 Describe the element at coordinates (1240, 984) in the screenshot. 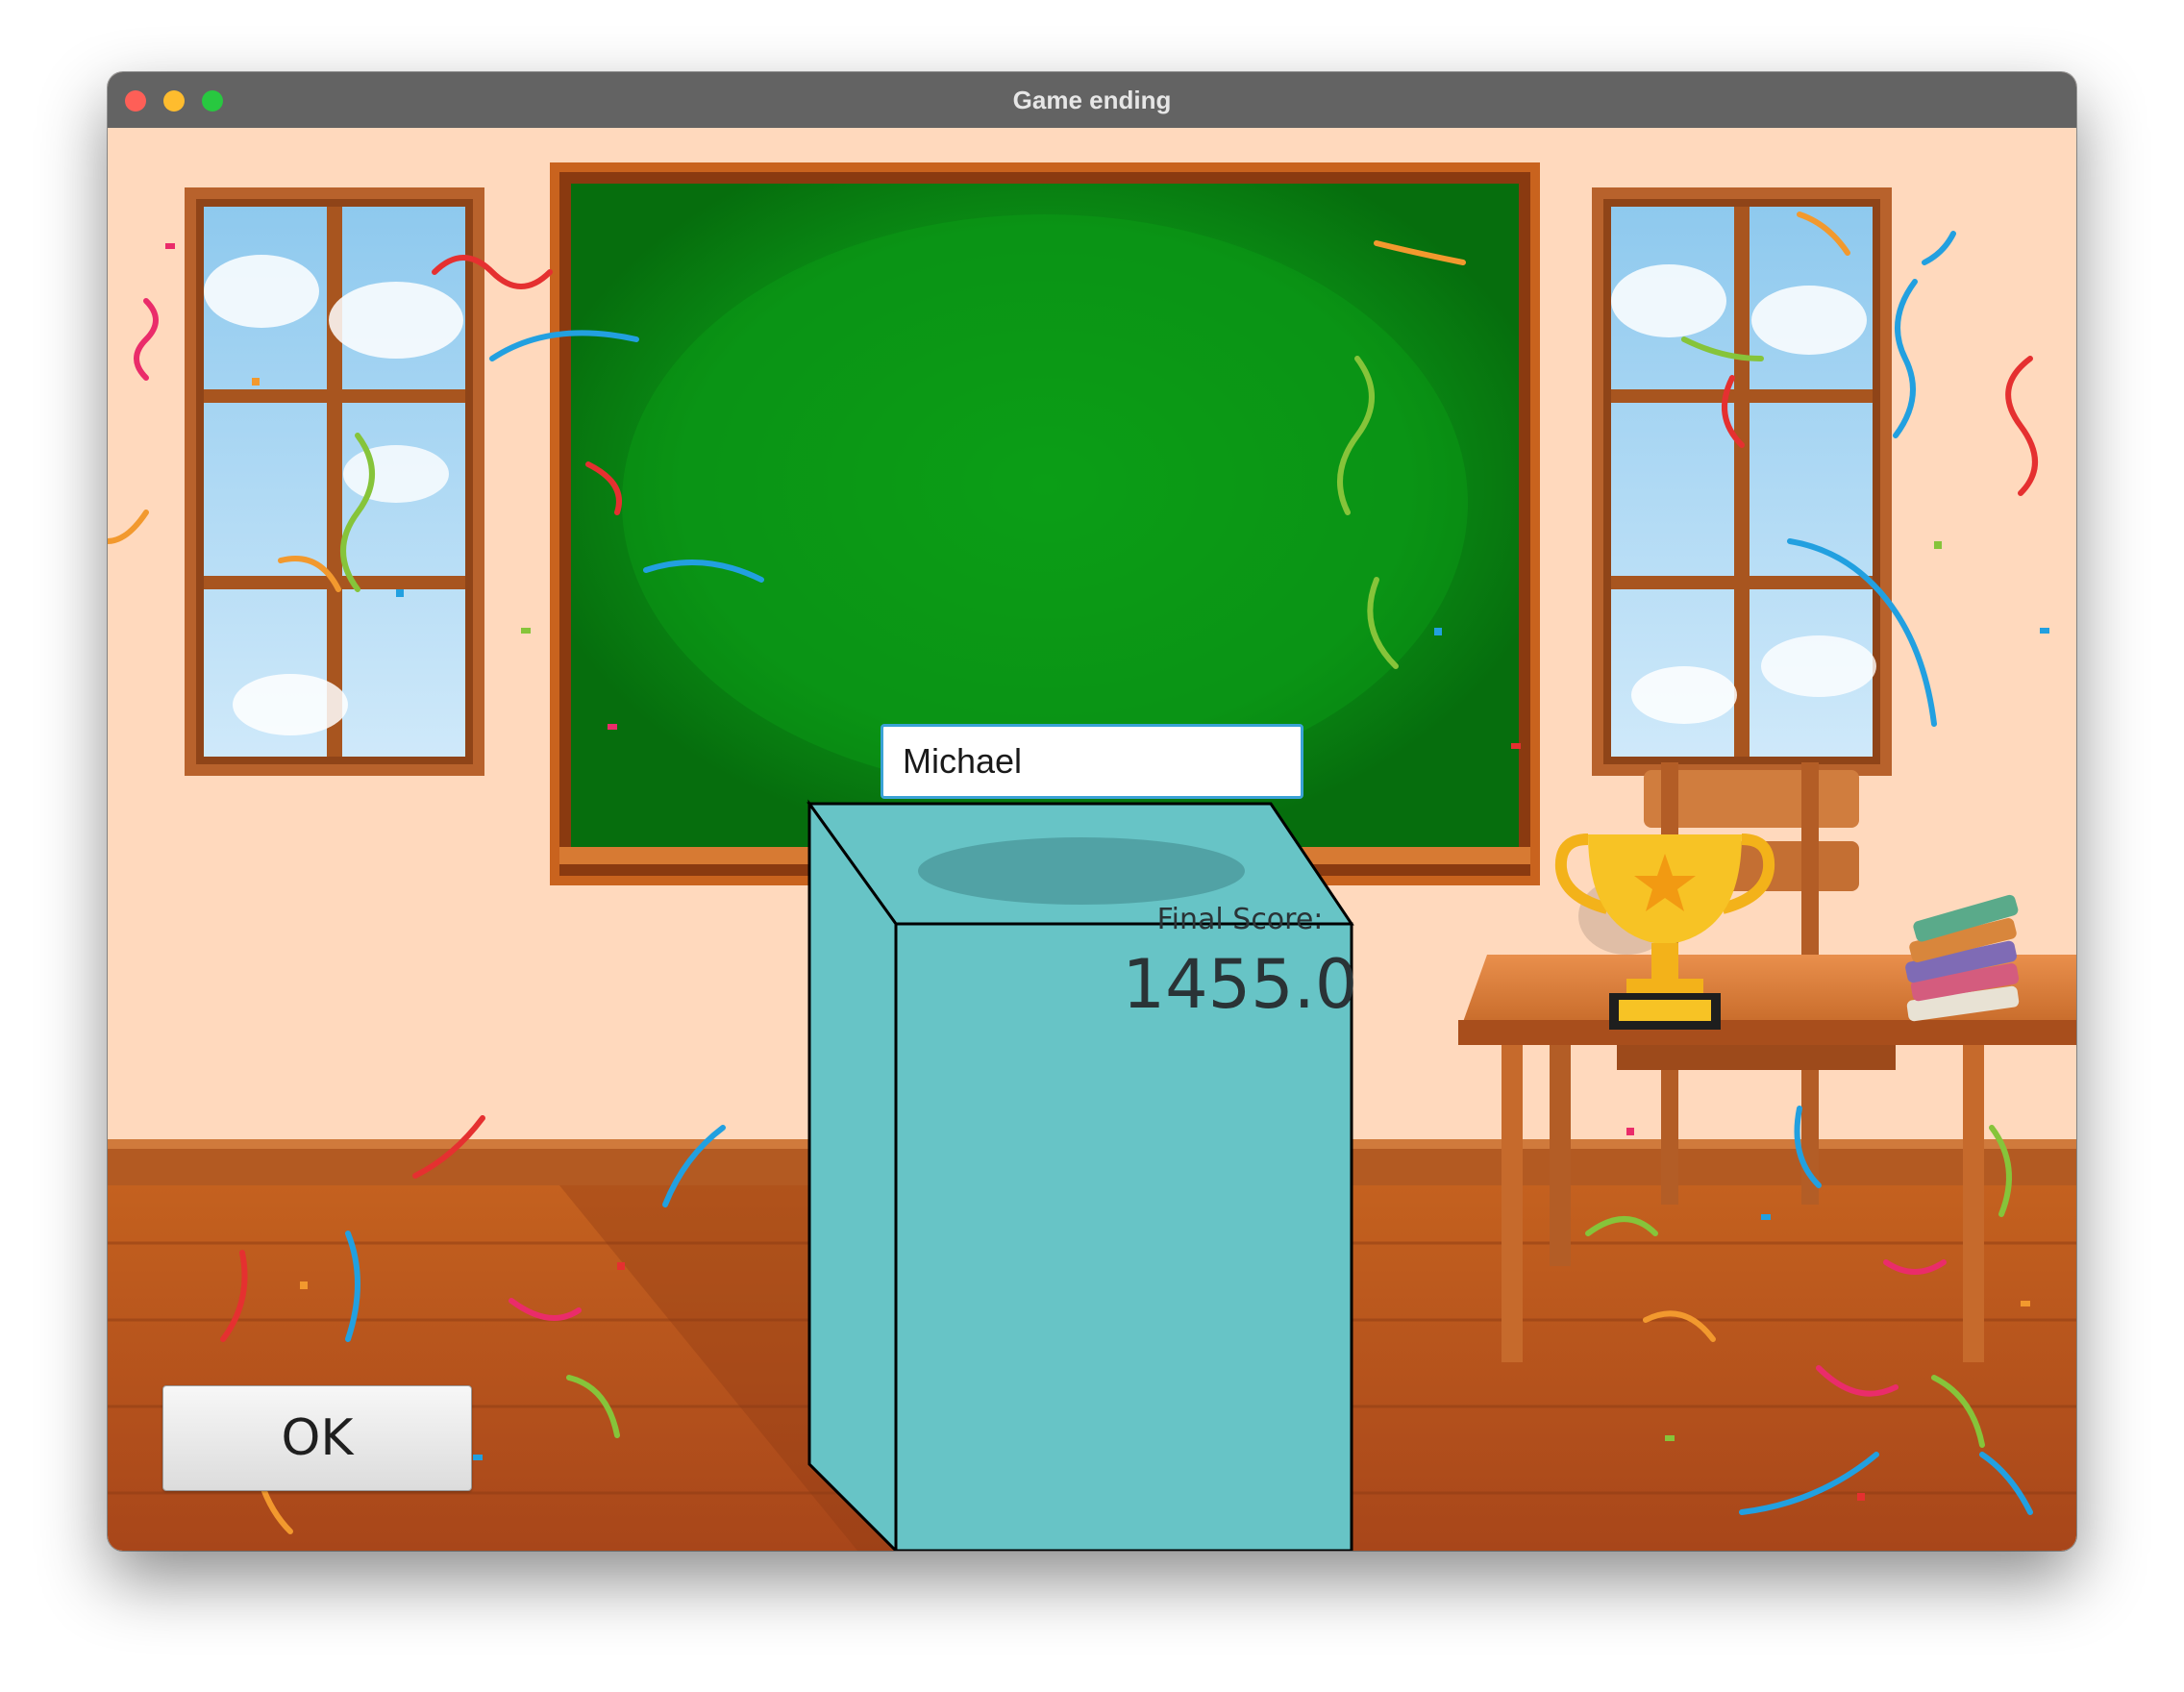

I see `final-score-value: 1455.0` at that location.